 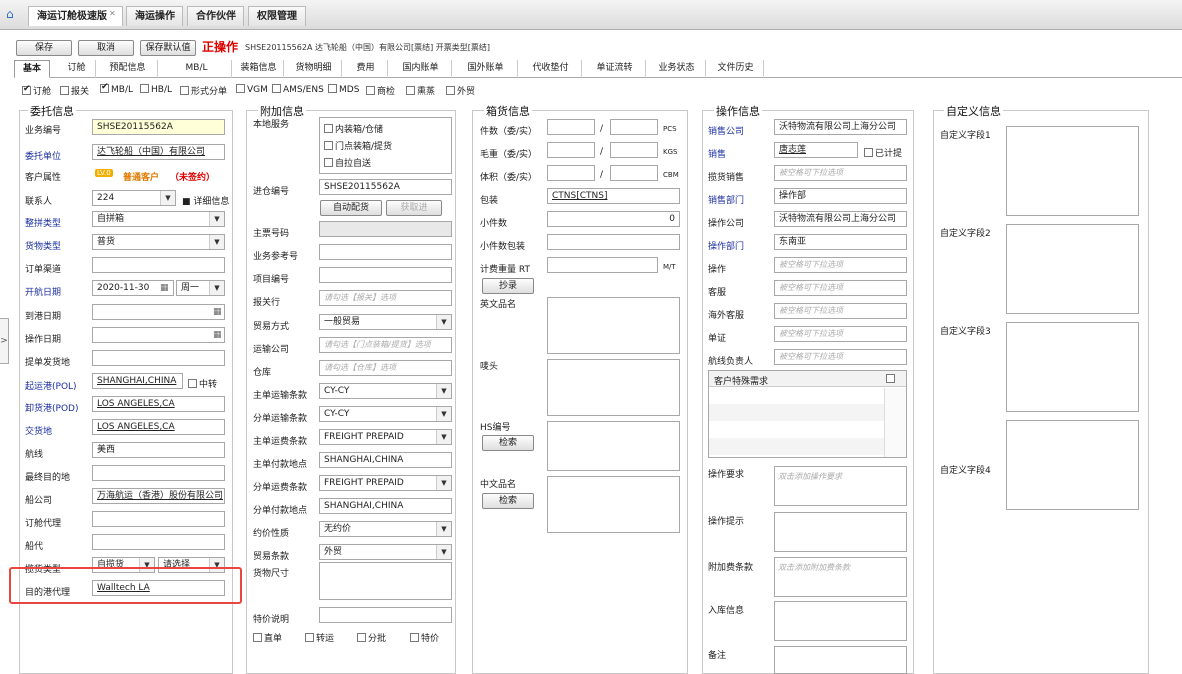 I want to click on svc-warehouse: 内装箱/仓储, so click(x=353, y=128).